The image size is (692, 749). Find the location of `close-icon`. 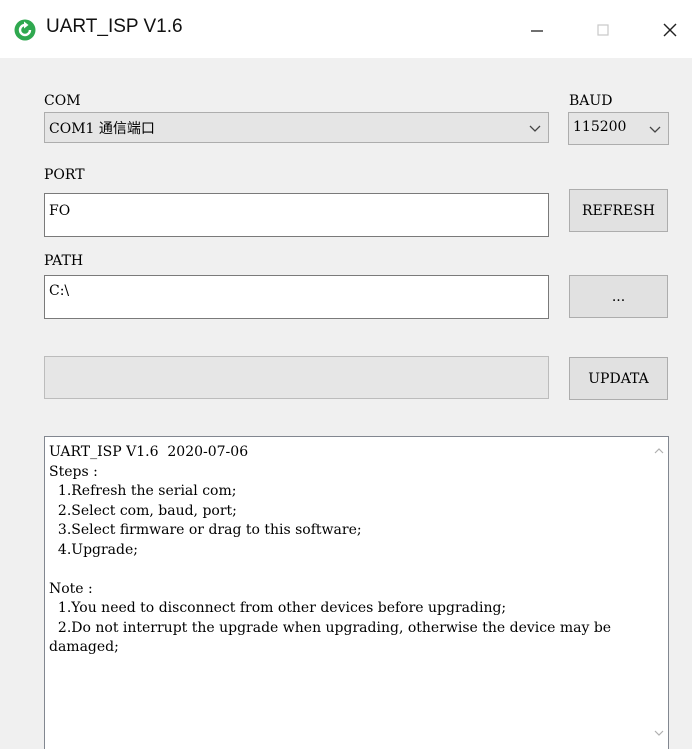

close-icon is located at coordinates (670, 30).